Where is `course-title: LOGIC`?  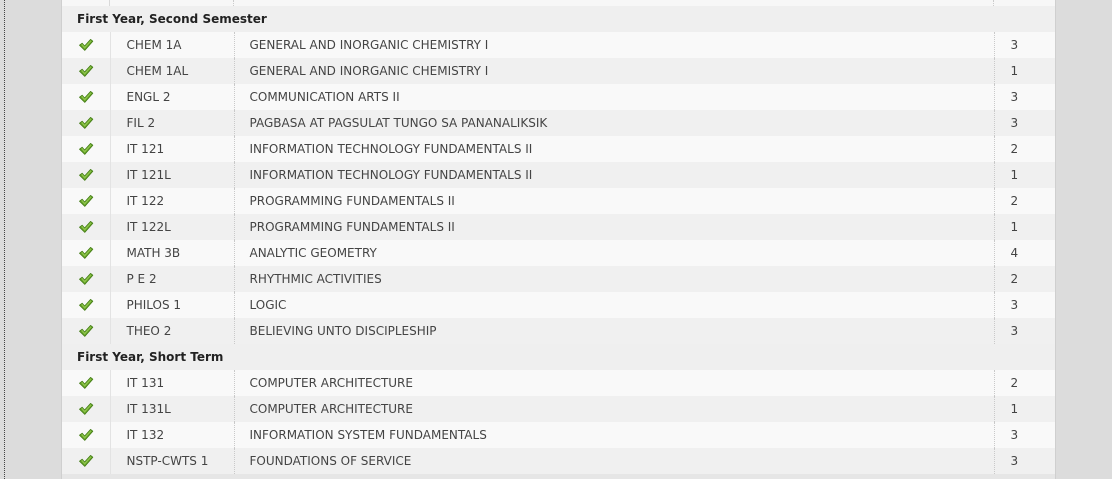 course-title: LOGIC is located at coordinates (614, 305).